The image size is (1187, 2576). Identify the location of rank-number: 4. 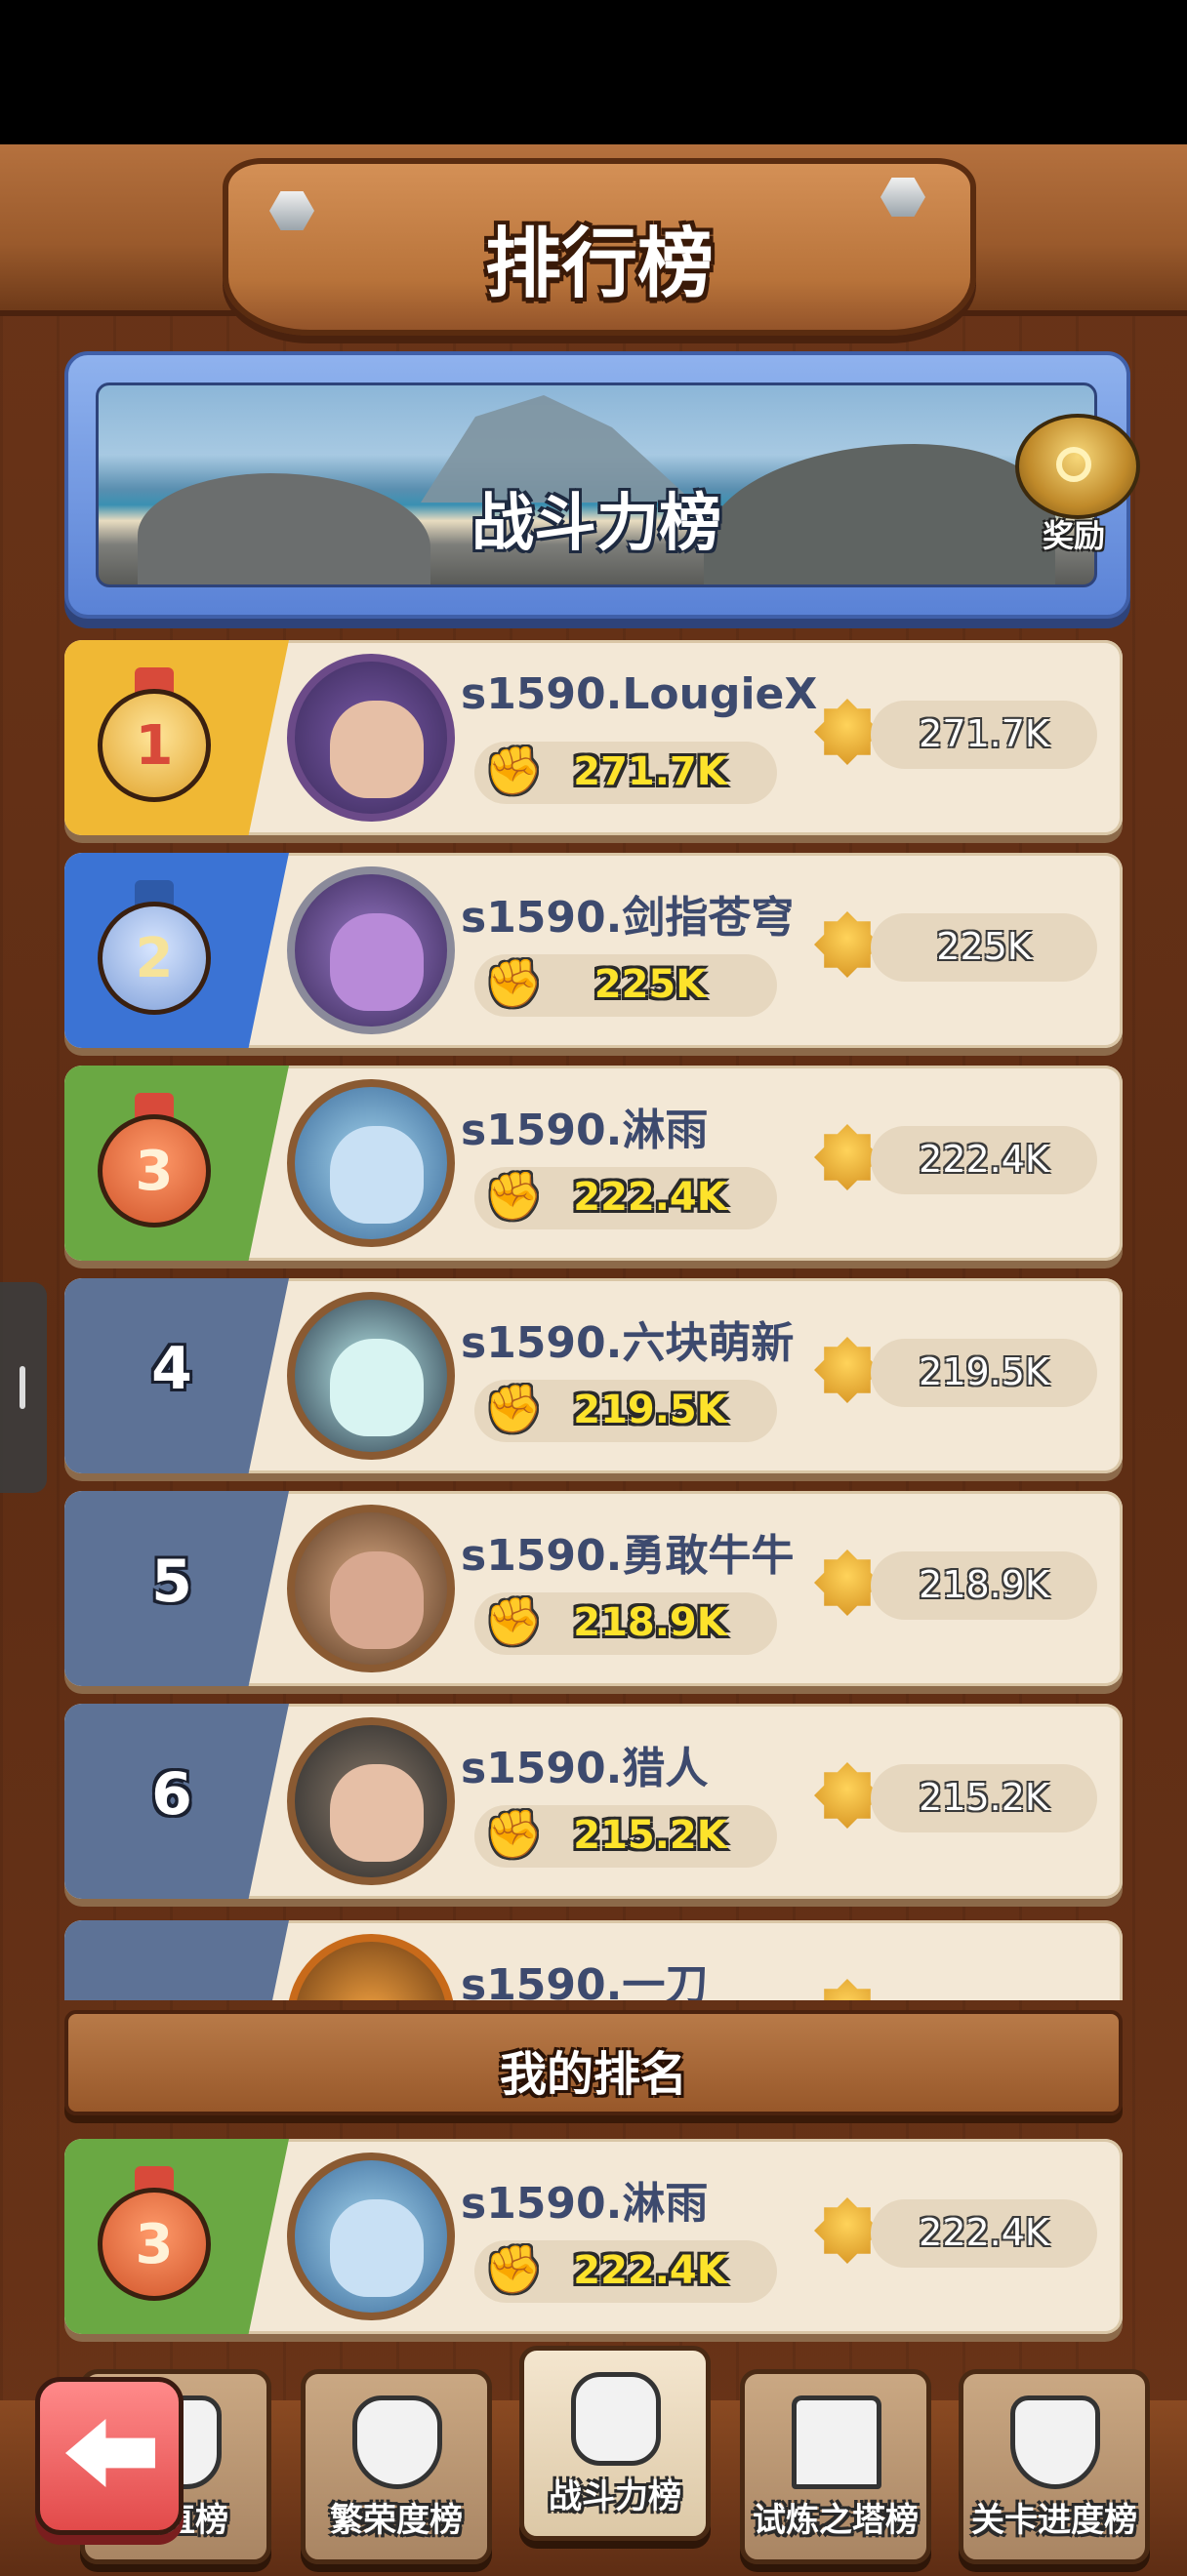
(171, 1369).